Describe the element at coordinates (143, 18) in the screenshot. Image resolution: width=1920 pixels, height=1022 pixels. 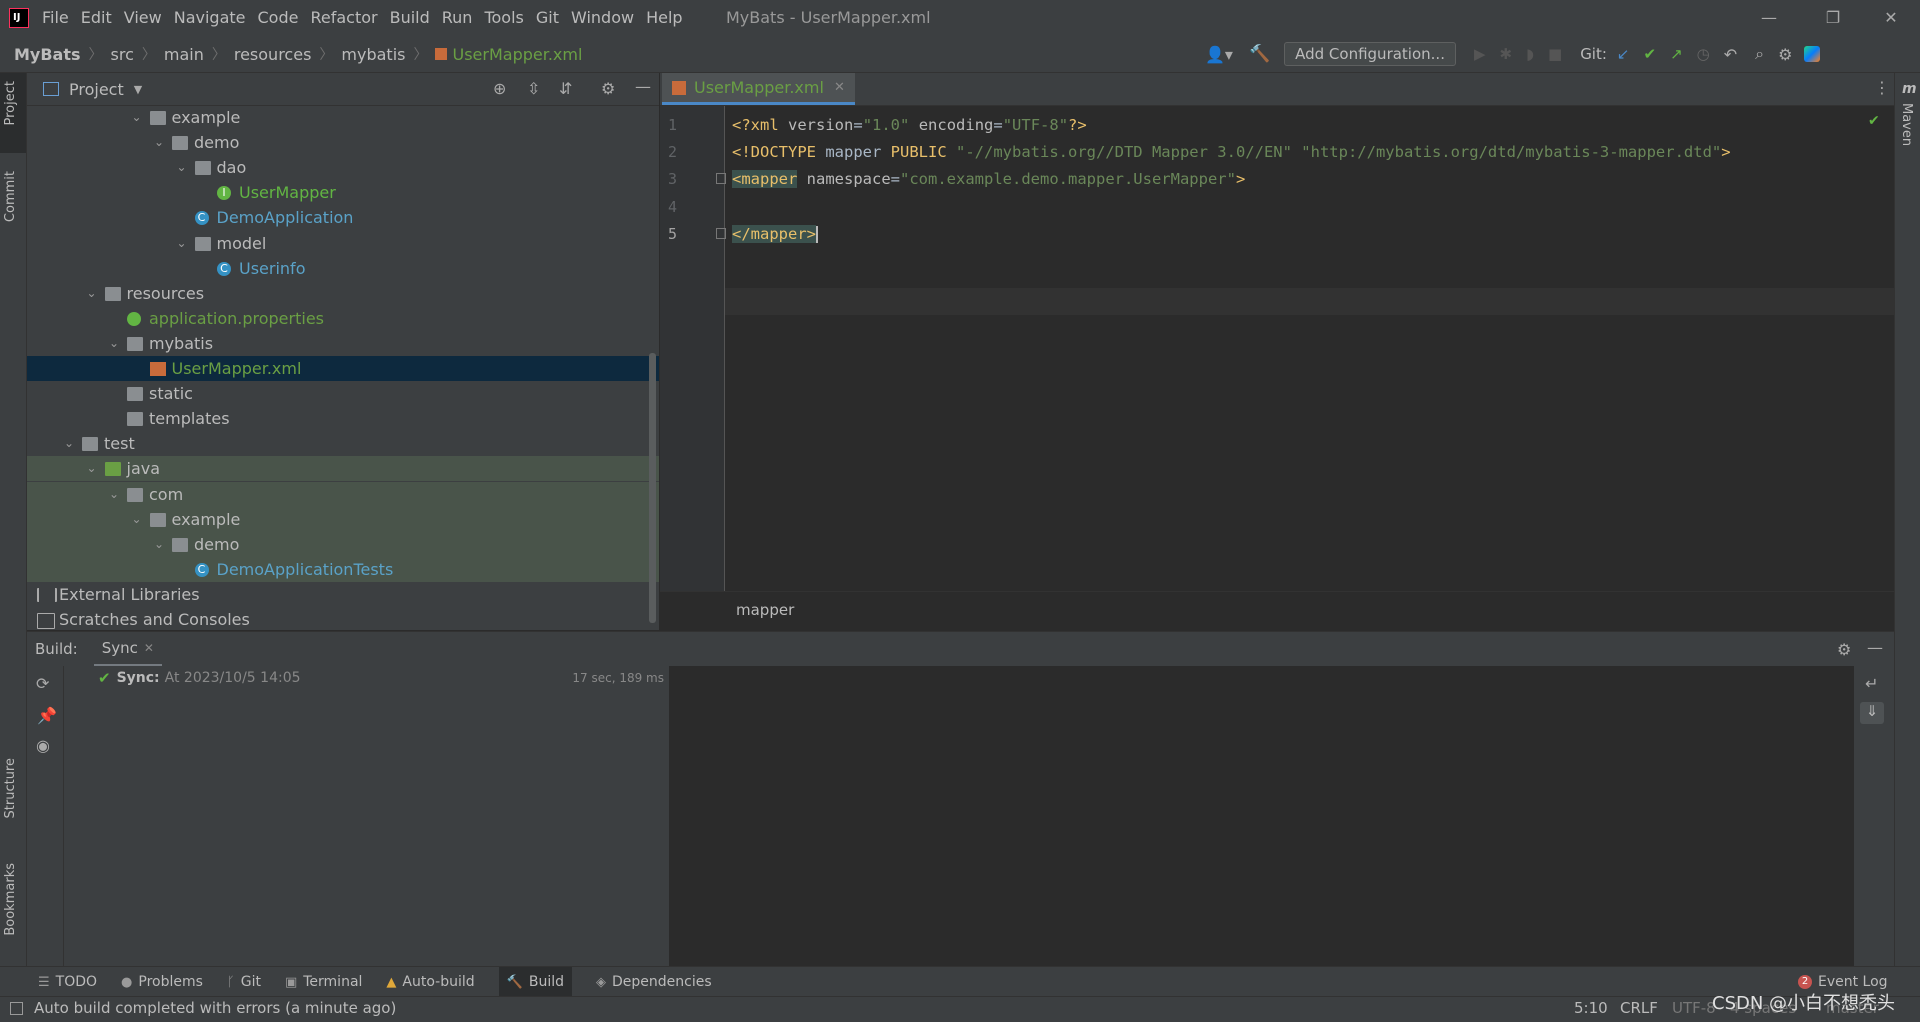
I see `menu-view: View` at that location.